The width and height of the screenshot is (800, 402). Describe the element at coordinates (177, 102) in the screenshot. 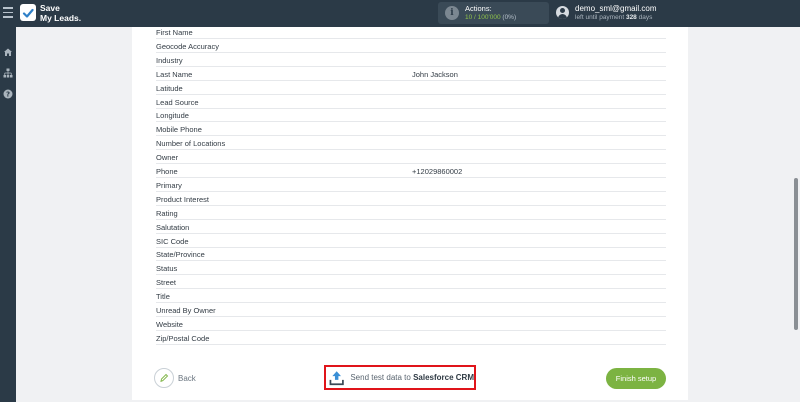

I see `field-name: Lead Source` at that location.